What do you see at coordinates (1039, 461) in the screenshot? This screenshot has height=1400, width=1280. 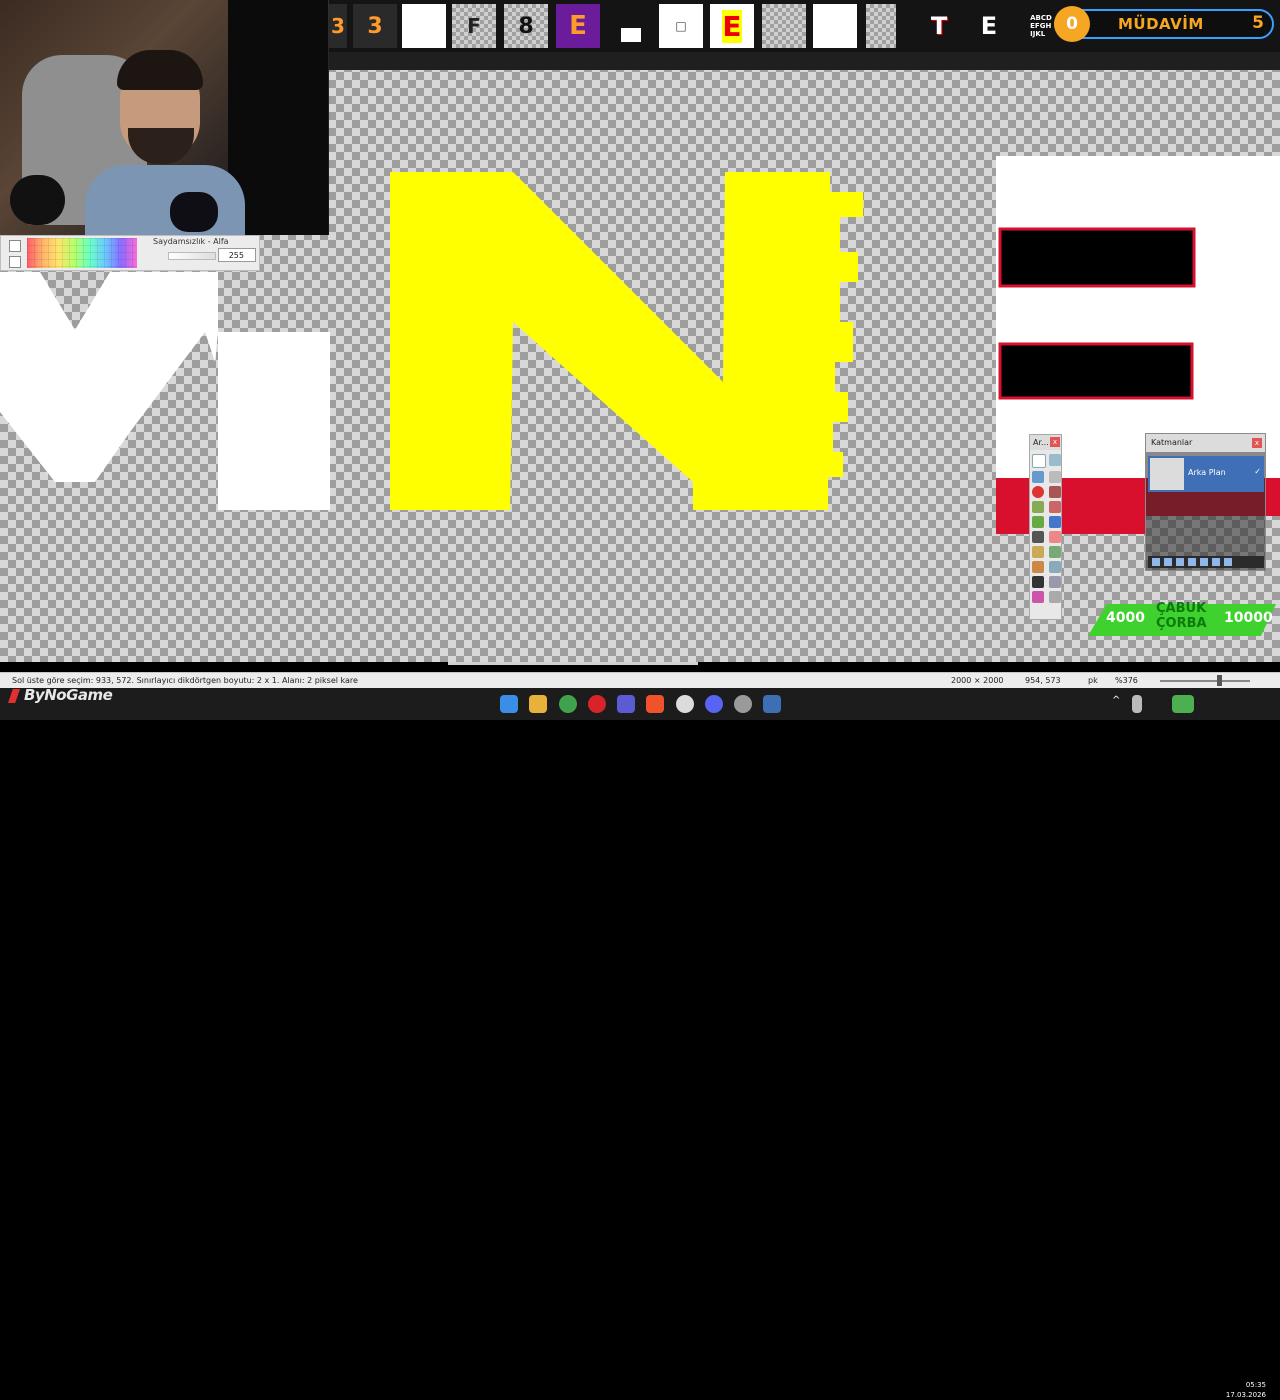 I see `rectangle-select-icon` at bounding box center [1039, 461].